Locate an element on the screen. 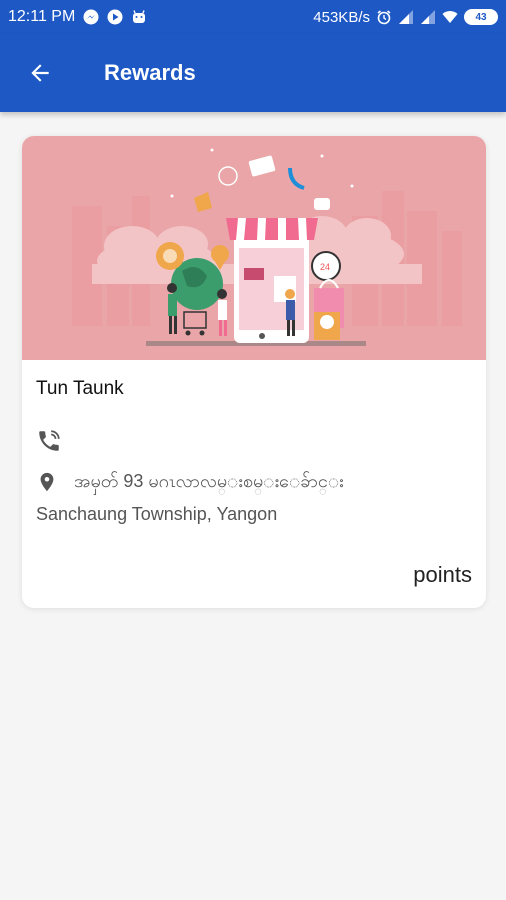  arrow-left-icon is located at coordinates (40, 73).